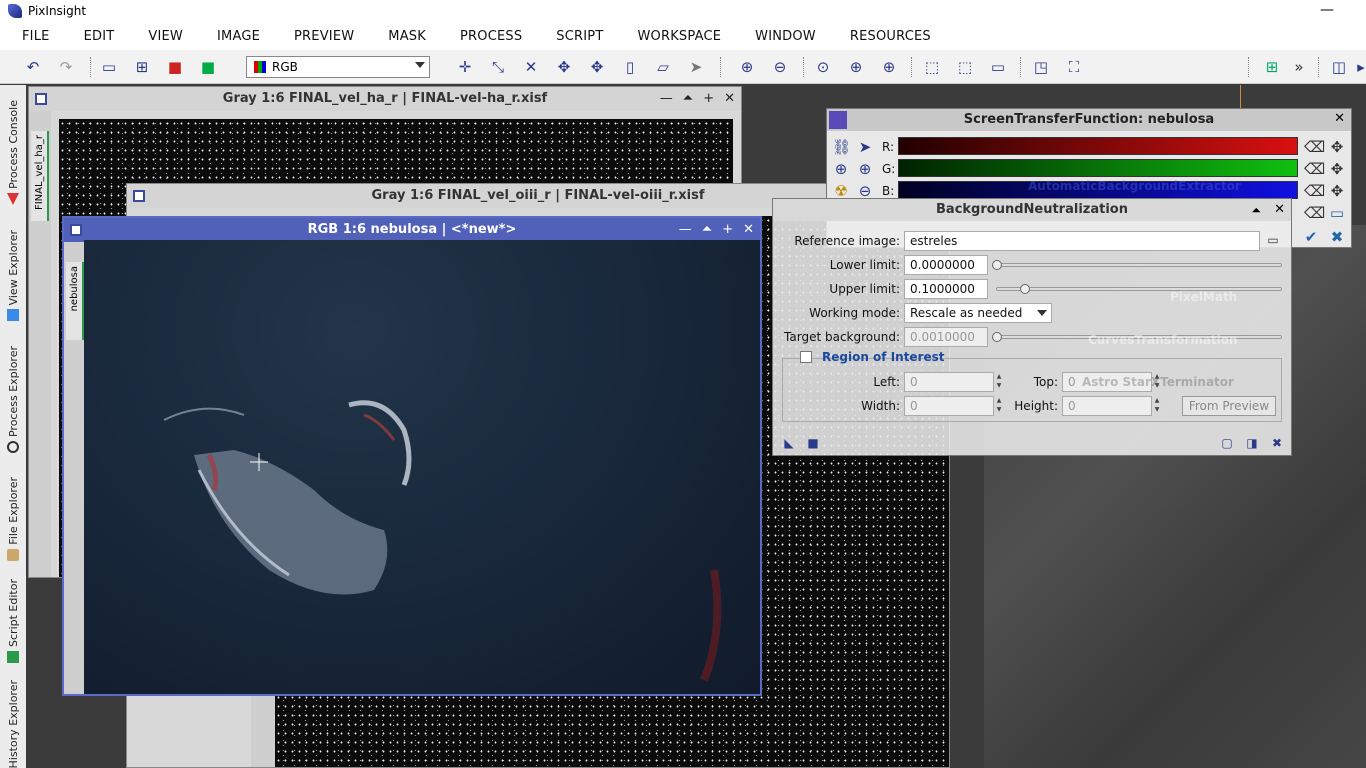  Describe the element at coordinates (1337, 237) in the screenshot. I see `reset-all-icon: ✖` at that location.